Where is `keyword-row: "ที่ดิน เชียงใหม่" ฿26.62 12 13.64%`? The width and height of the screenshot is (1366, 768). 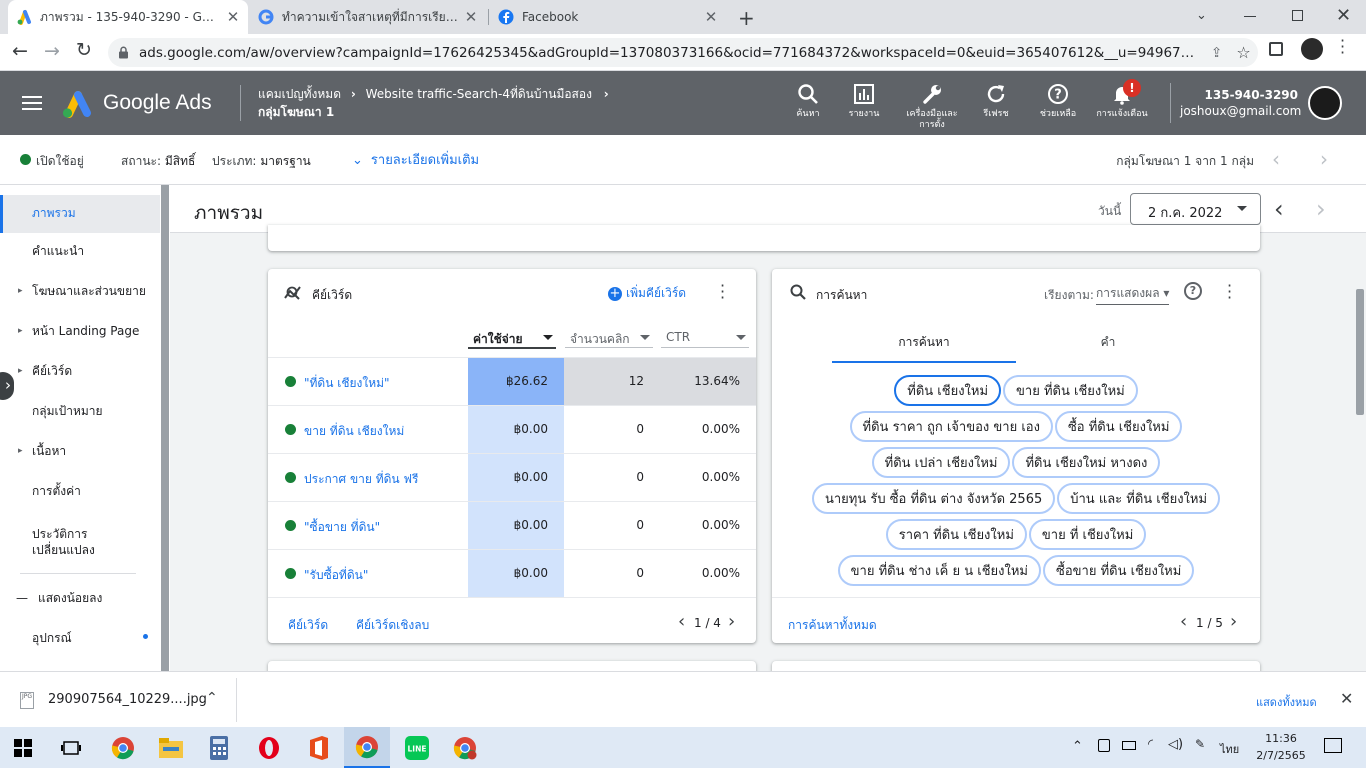
keyword-row: "ที่ดิน เชียงใหม่" ฿26.62 12 13.64% is located at coordinates (512, 381).